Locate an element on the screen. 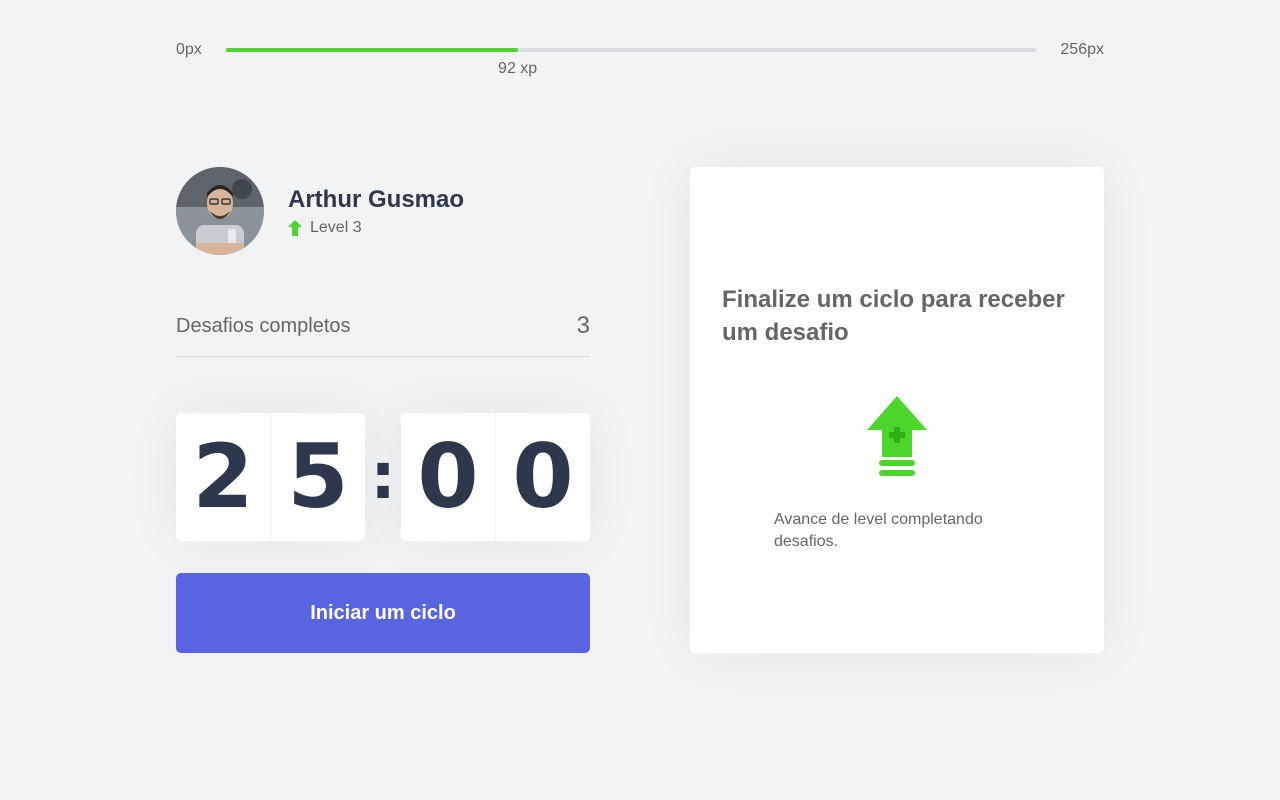 The image size is (1280, 800). xp-progress-track: 92 xp is located at coordinates (631, 62).